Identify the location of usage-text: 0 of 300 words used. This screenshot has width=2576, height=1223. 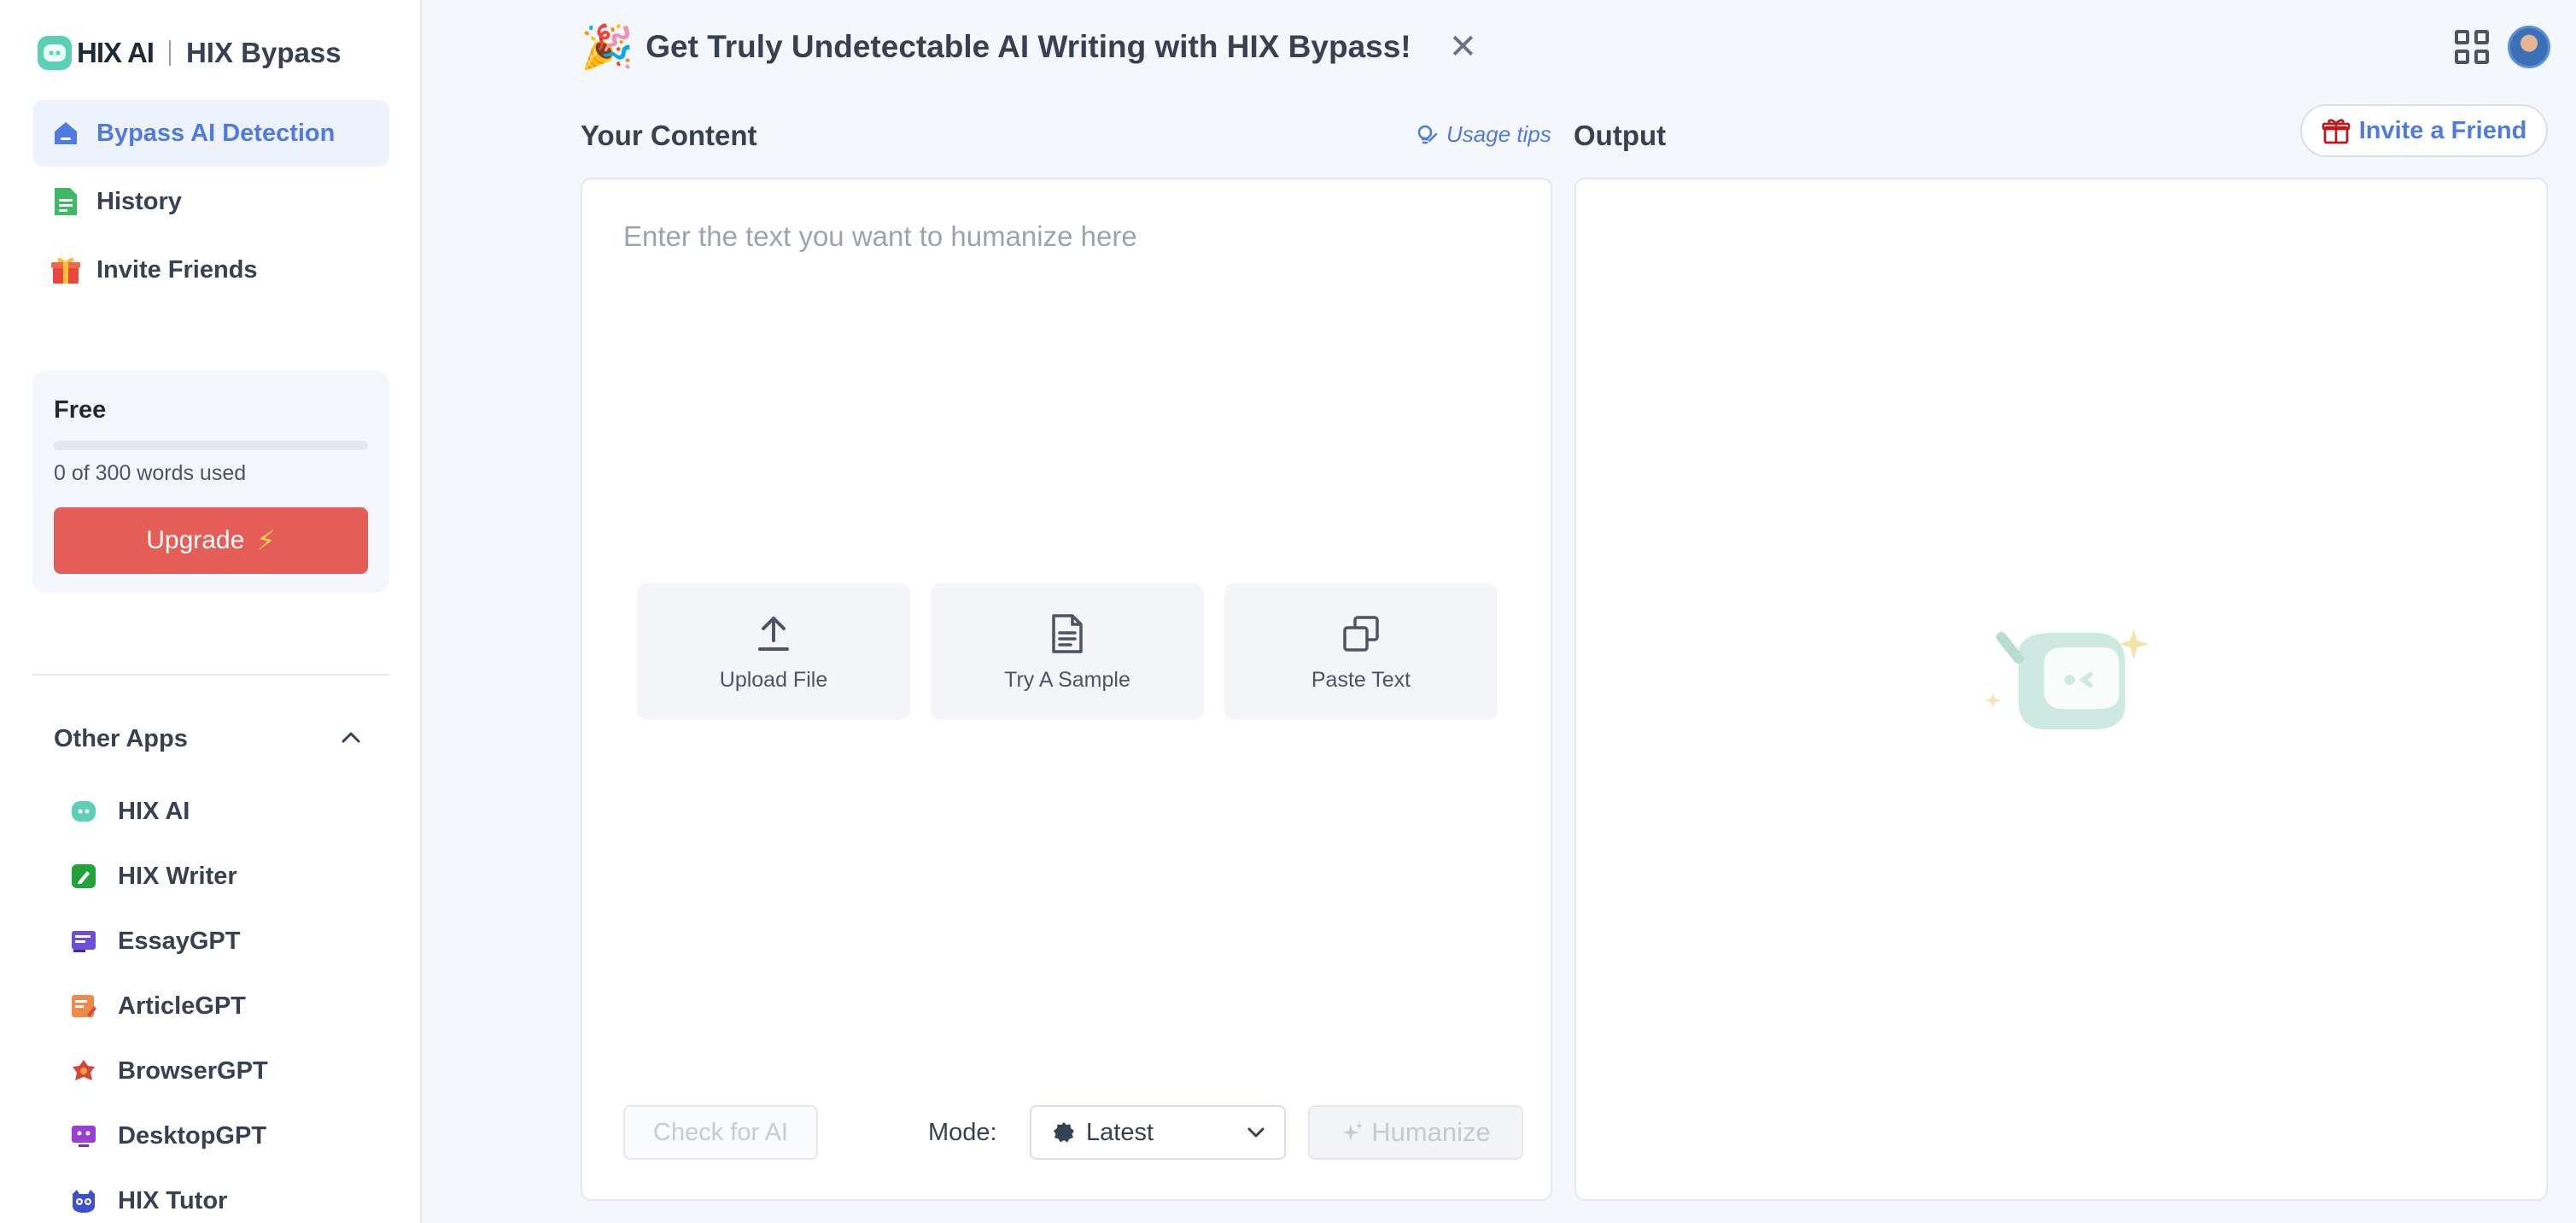
(150, 473).